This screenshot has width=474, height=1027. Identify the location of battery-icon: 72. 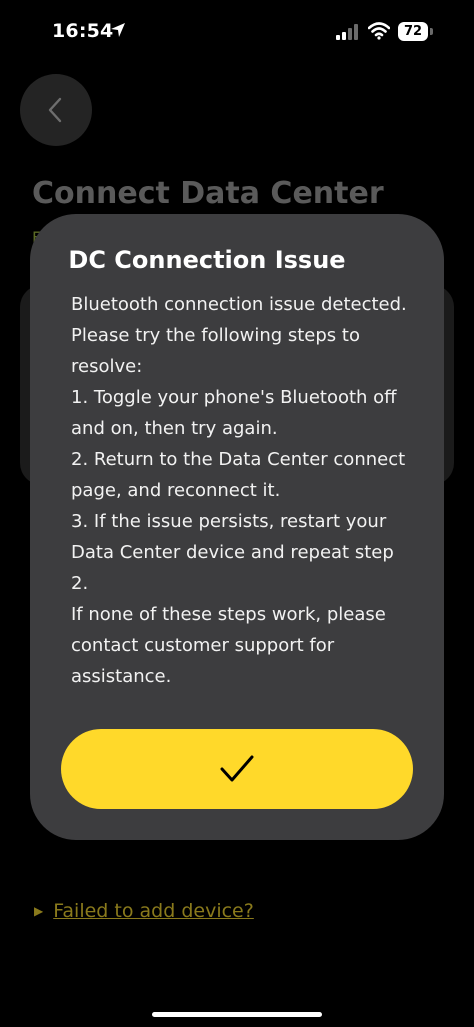
(416, 32).